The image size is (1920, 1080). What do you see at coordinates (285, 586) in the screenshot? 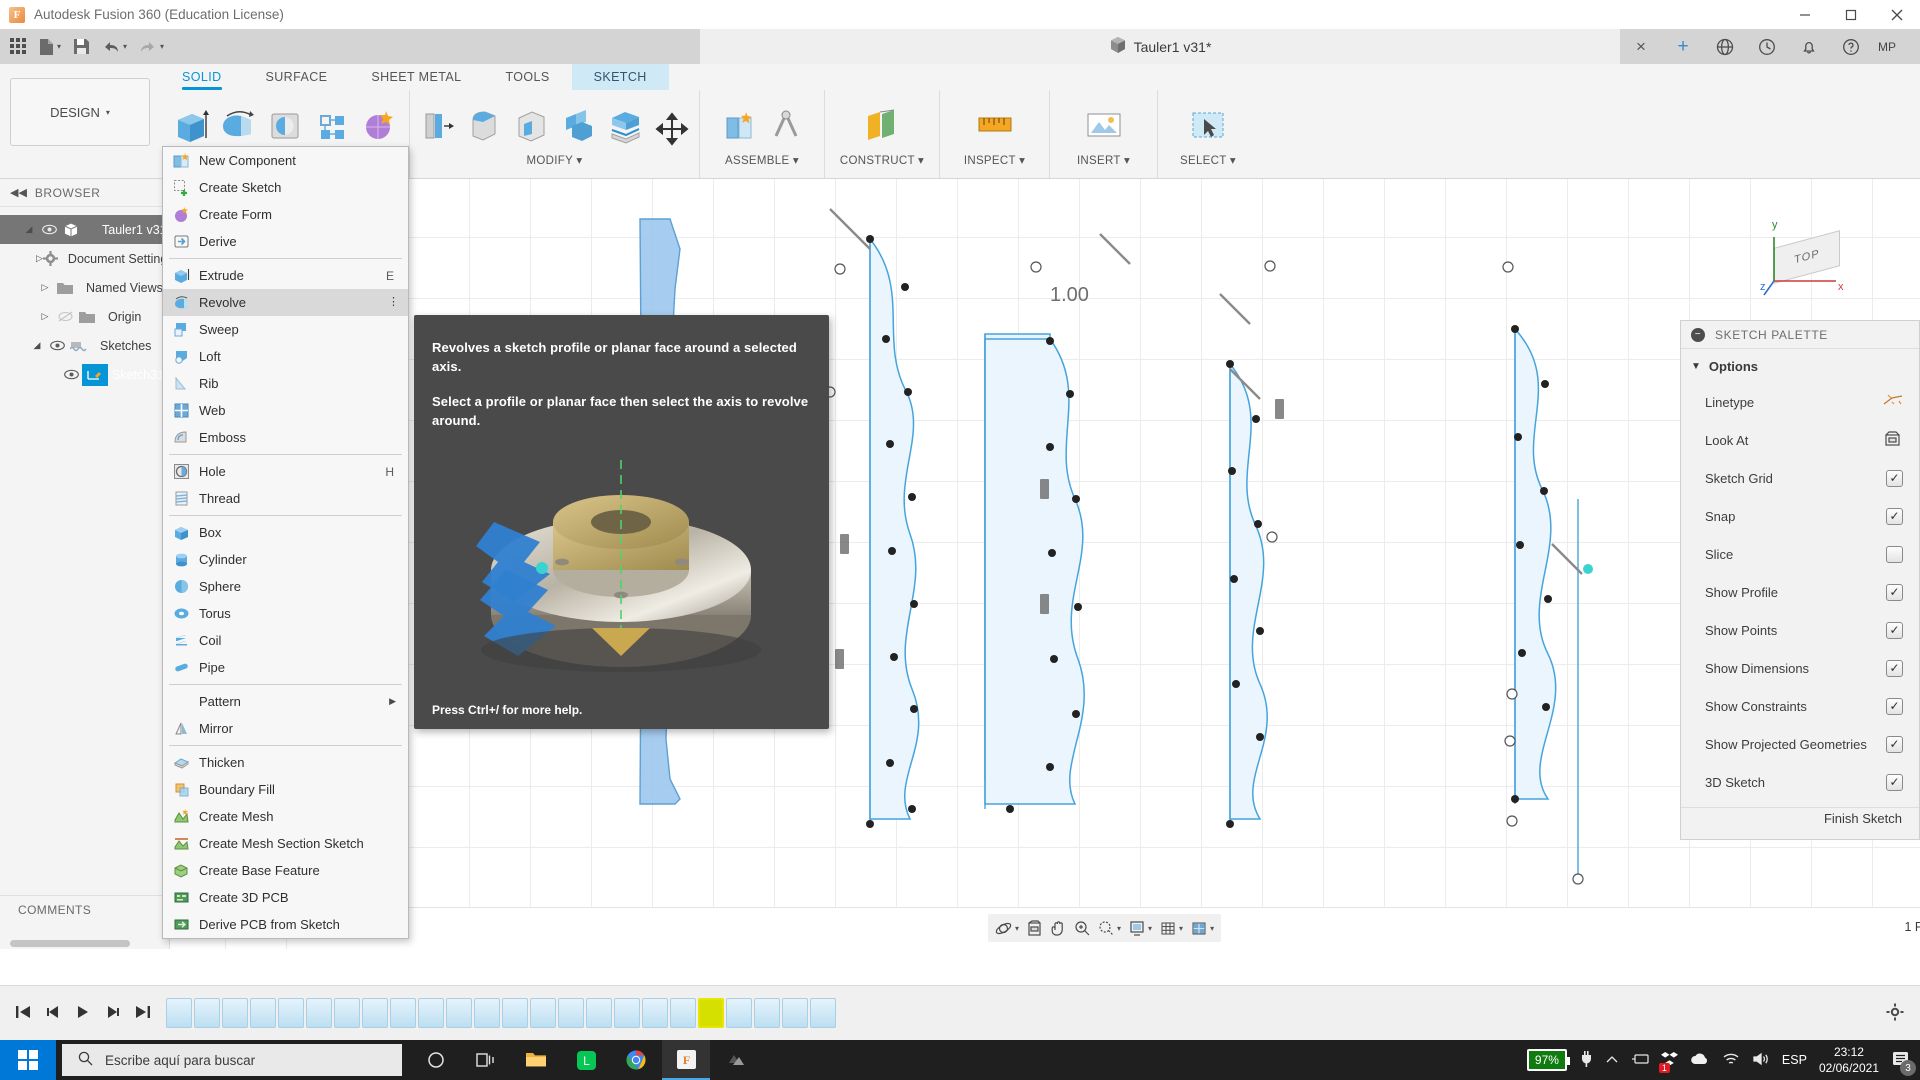
I see `menu-item-sphere: Sphere` at bounding box center [285, 586].